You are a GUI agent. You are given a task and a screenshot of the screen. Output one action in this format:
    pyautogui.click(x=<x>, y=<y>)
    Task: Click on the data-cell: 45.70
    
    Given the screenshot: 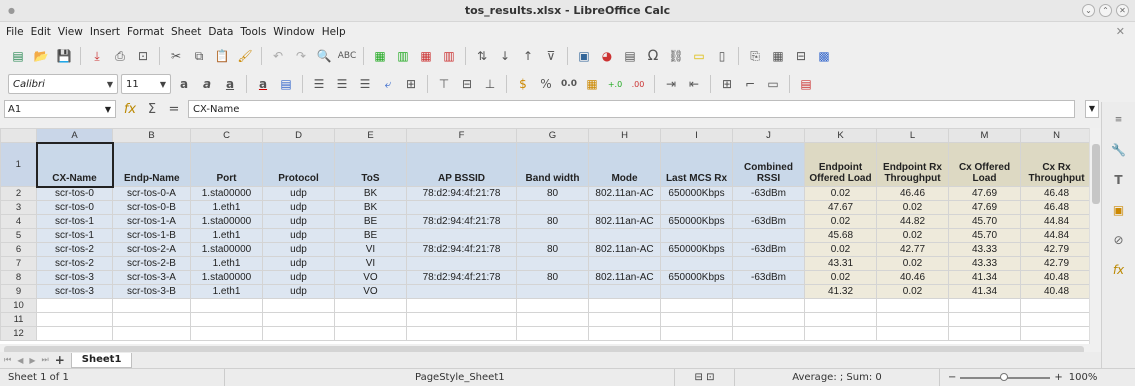 What is the action you would take?
    pyautogui.click(x=984, y=221)
    